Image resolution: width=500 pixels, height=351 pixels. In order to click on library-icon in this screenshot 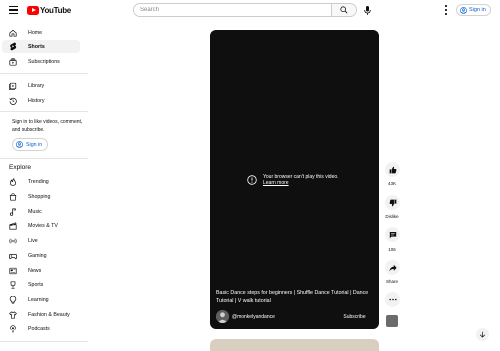, I will do `click(13, 86)`.